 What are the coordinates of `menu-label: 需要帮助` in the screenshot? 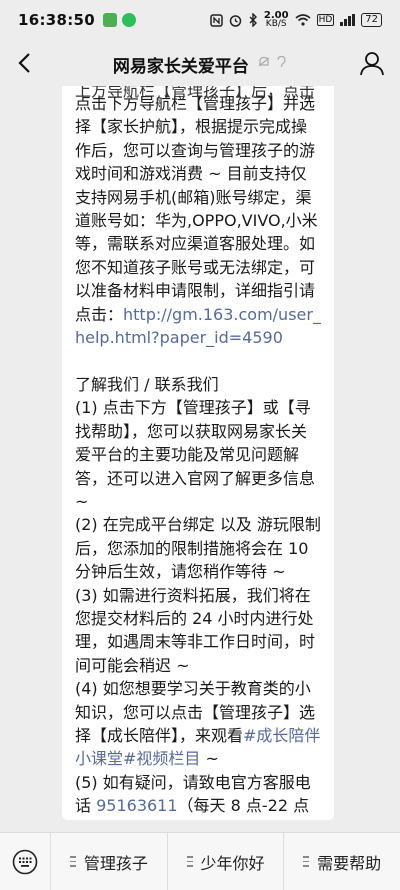 It's located at (349, 863).